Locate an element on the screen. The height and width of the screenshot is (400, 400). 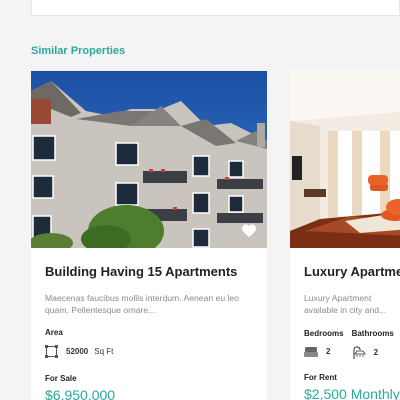
area-value: 52000 is located at coordinates (77, 351).